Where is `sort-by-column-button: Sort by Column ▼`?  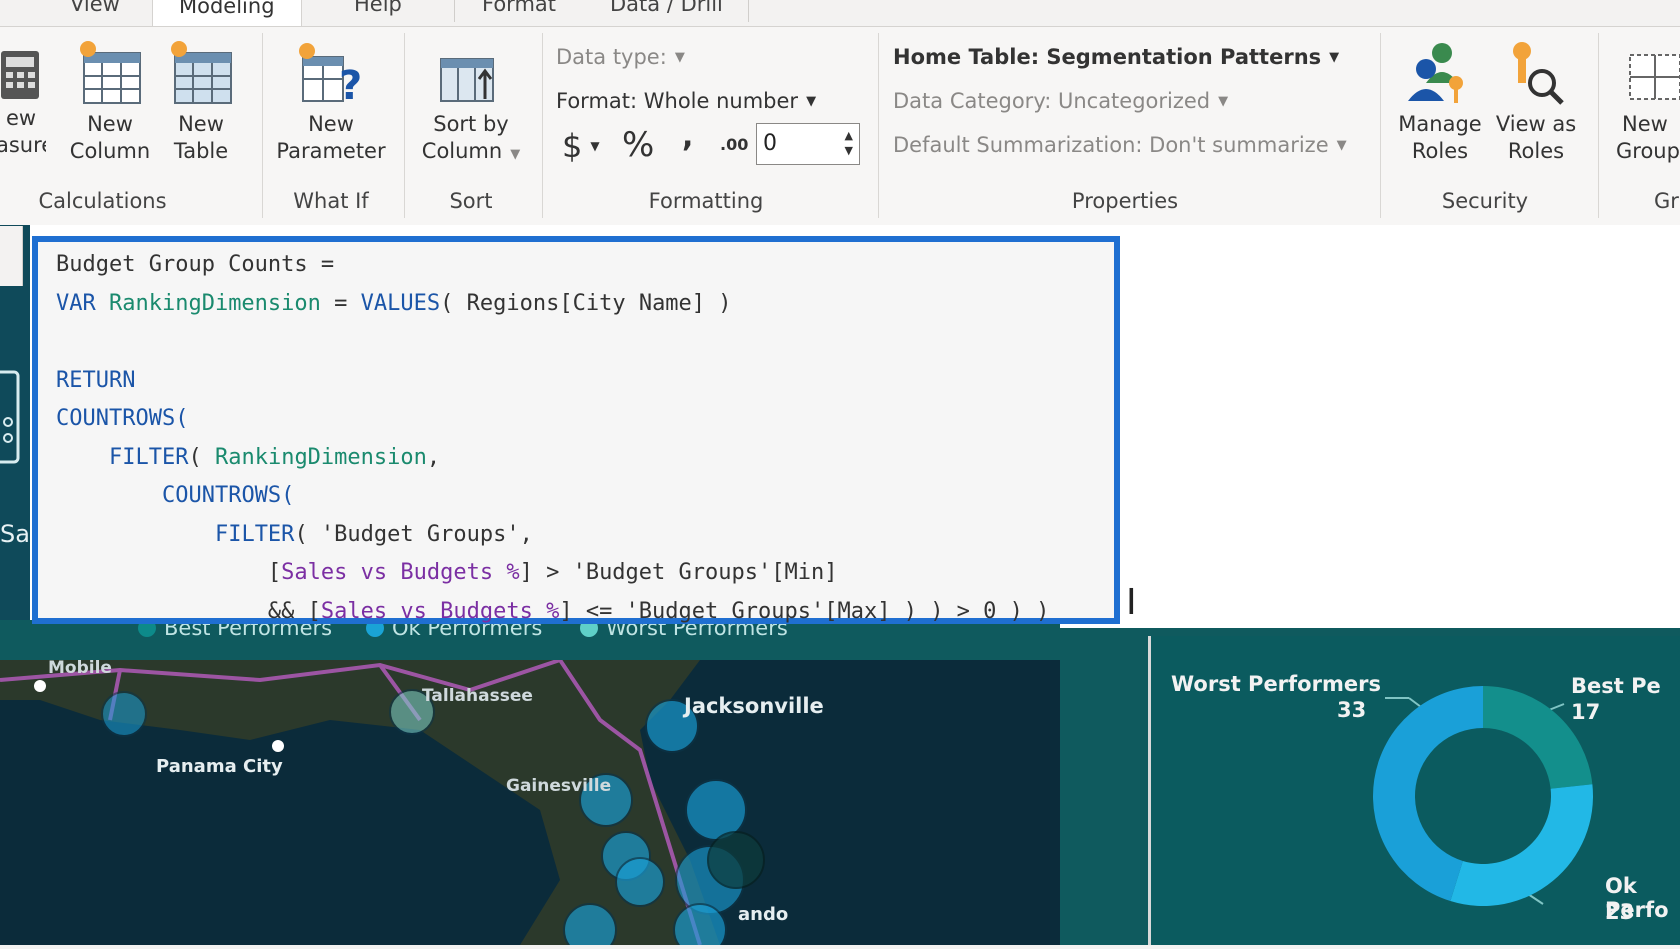
sort-by-column-button: Sort by Column ▼ is located at coordinates (471, 103).